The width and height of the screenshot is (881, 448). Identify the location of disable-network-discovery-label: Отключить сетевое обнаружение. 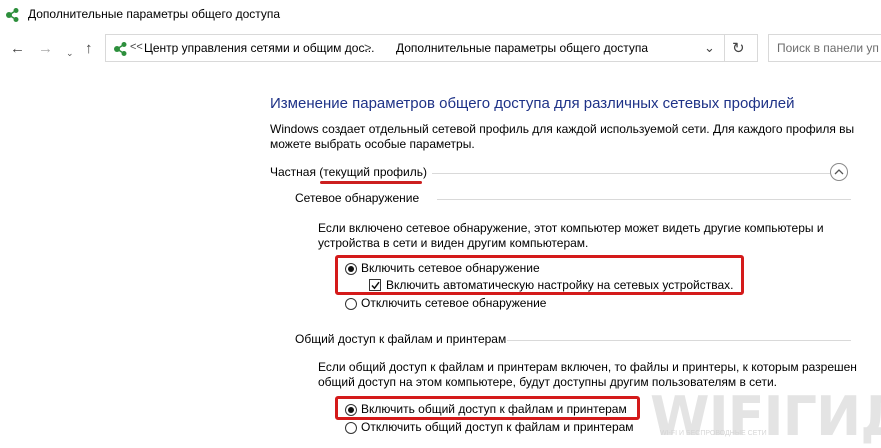
(453, 303).